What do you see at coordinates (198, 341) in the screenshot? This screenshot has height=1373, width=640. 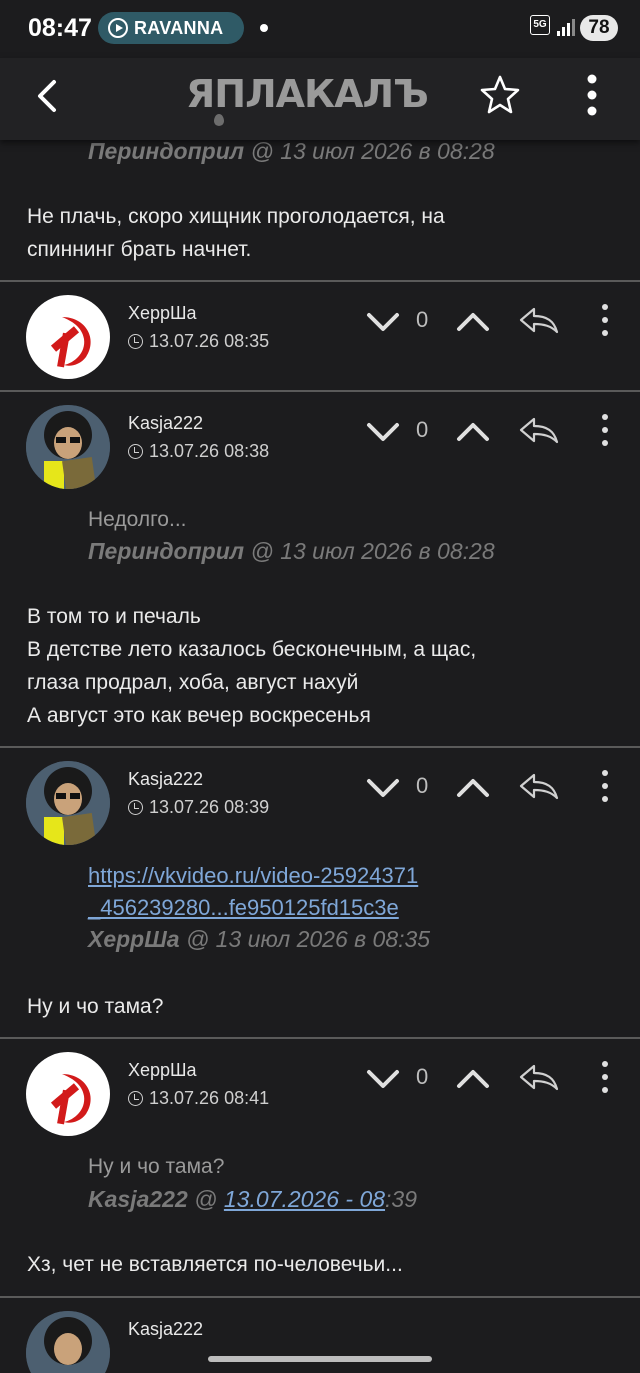 I see `comment-date: 13.07.26 08:35` at bounding box center [198, 341].